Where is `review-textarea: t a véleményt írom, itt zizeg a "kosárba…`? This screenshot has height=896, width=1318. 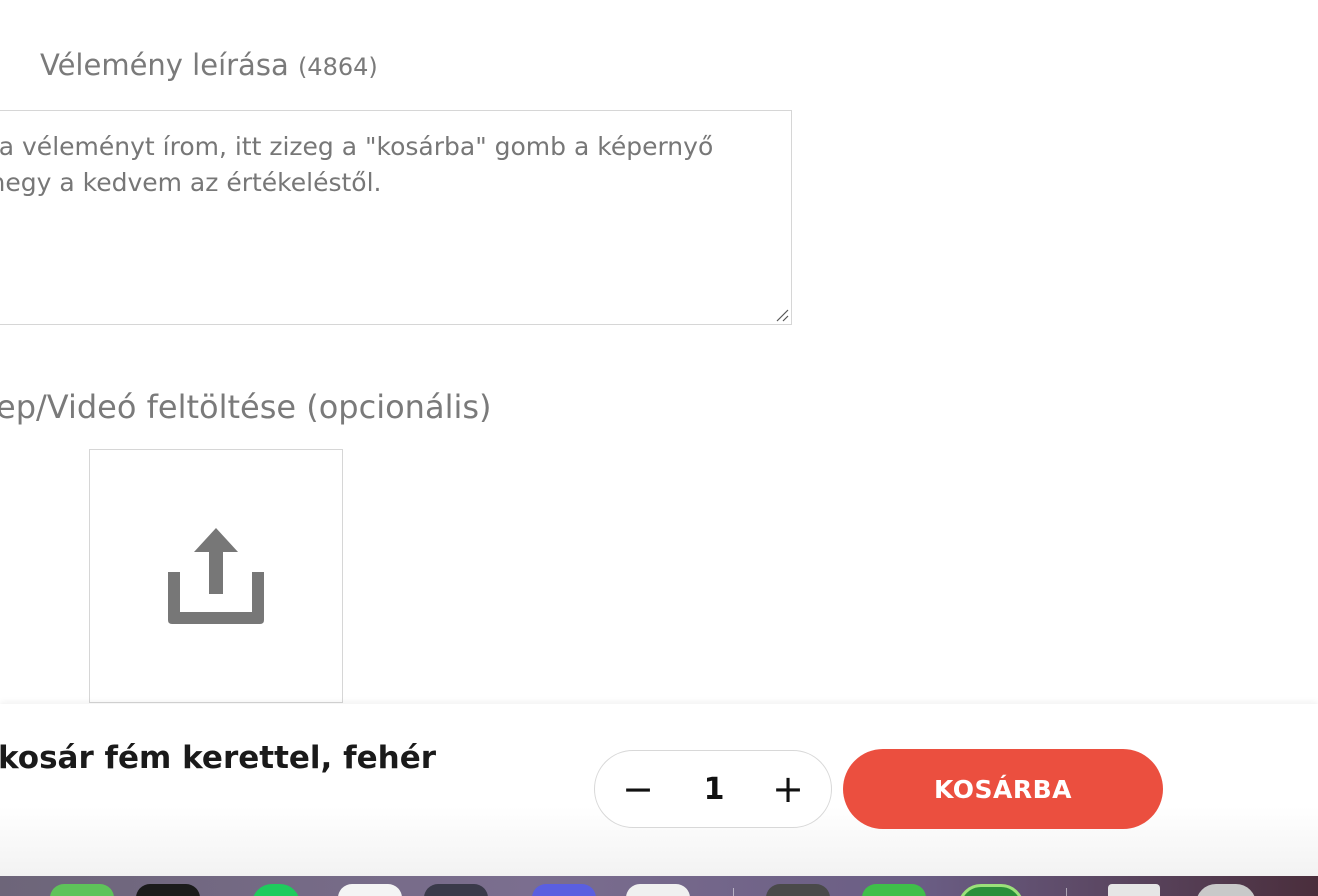
review-textarea: t a véleményt írom, itt zizeg a "kosárba… is located at coordinates (396, 217).